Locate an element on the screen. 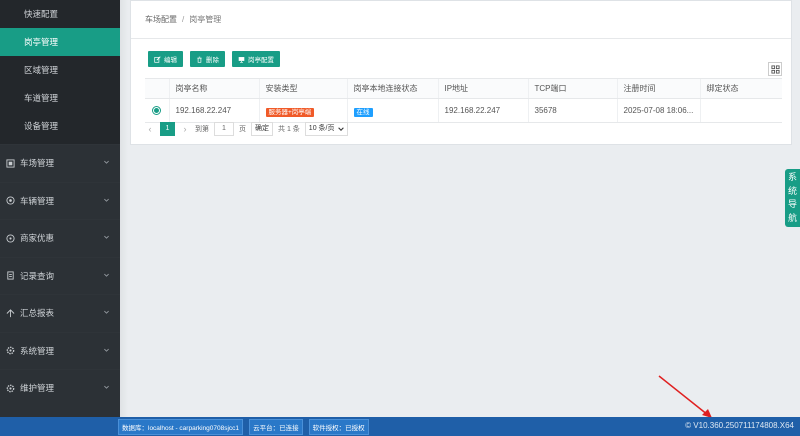 This screenshot has height=436, width=800. booth-config-button: 岗亭配置 is located at coordinates (256, 59).